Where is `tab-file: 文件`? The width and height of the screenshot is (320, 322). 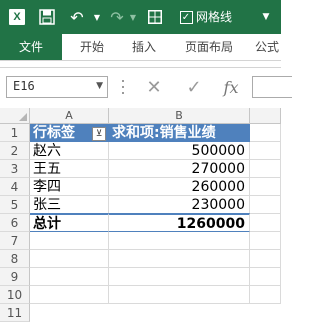 tab-file: 文件 is located at coordinates (31, 47).